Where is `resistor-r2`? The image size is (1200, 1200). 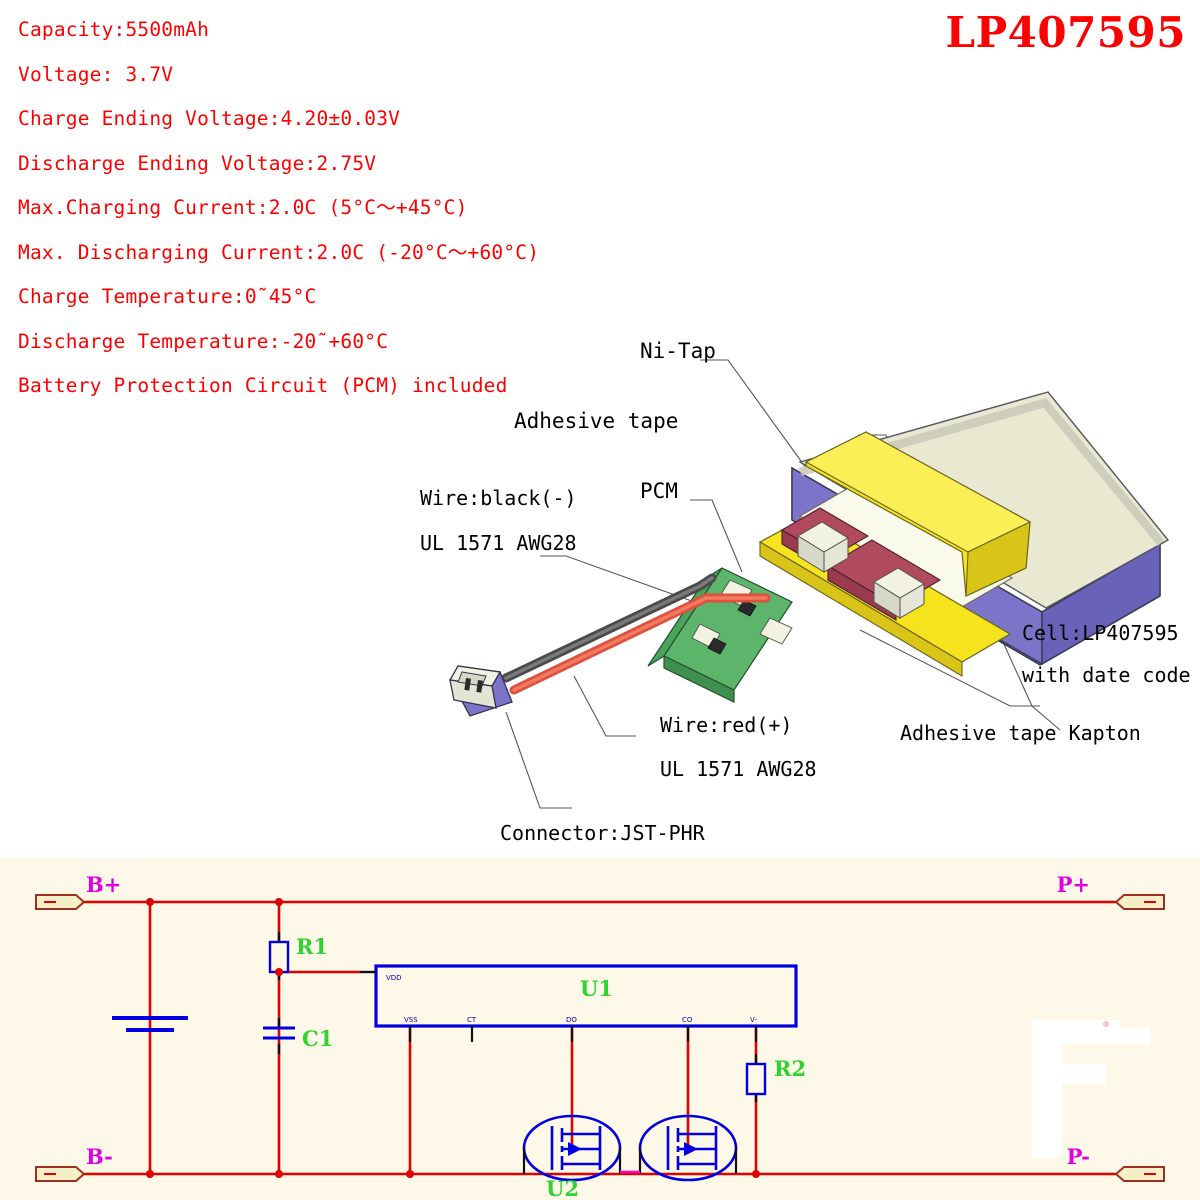 resistor-r2 is located at coordinates (756, 1078).